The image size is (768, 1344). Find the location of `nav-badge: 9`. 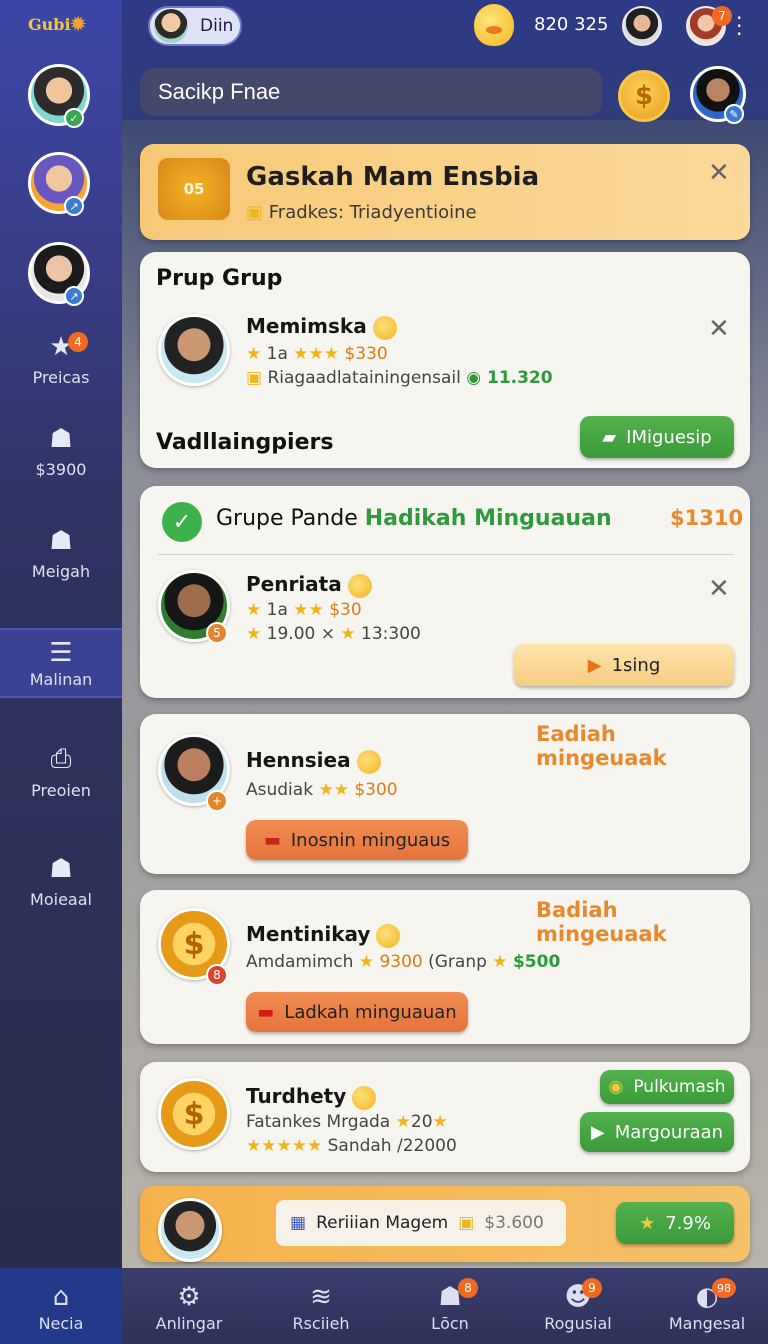

nav-badge: 9 is located at coordinates (592, 1288).